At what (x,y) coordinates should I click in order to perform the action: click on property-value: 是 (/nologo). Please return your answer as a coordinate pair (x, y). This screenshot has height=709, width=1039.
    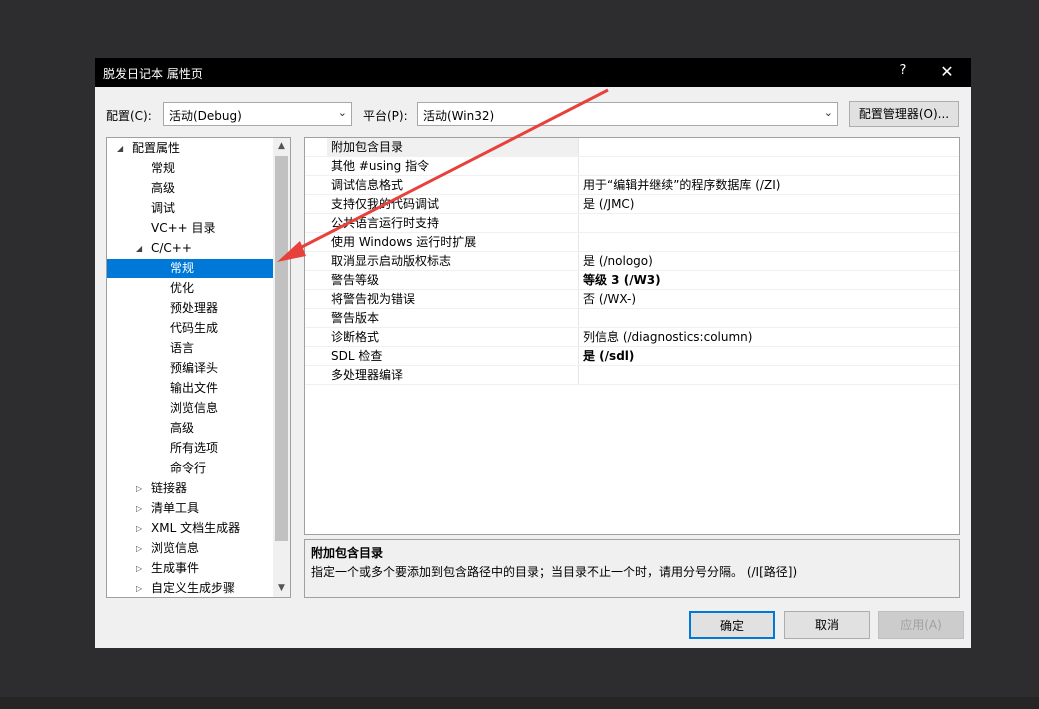
    Looking at the image, I should click on (768, 261).